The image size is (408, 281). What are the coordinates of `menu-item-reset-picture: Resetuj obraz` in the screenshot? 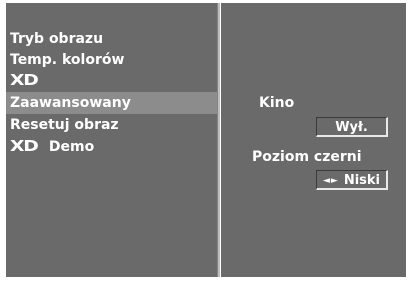 It's located at (111, 125).